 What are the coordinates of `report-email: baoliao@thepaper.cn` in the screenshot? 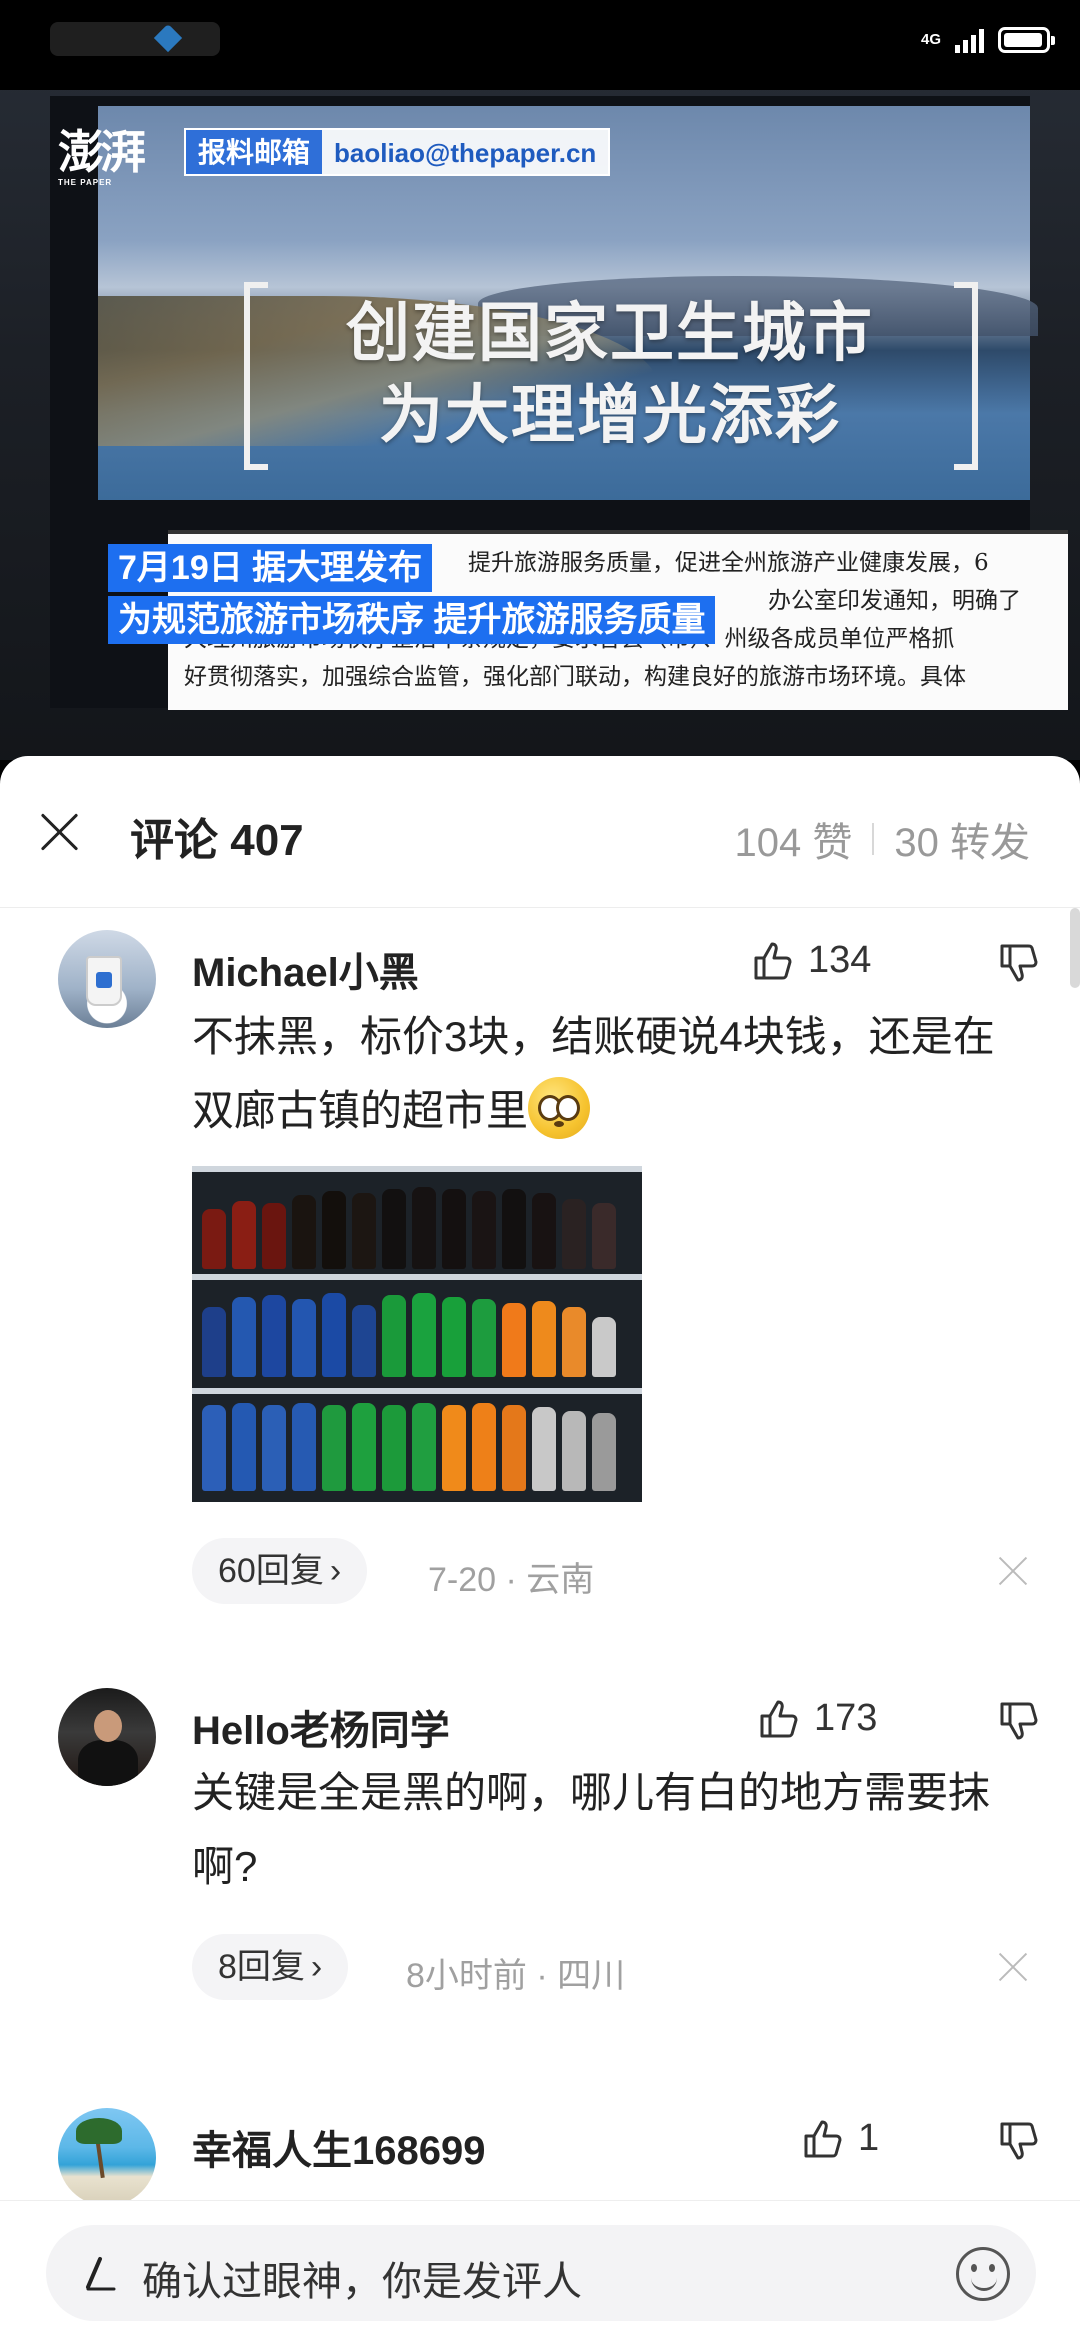 It's located at (465, 153).